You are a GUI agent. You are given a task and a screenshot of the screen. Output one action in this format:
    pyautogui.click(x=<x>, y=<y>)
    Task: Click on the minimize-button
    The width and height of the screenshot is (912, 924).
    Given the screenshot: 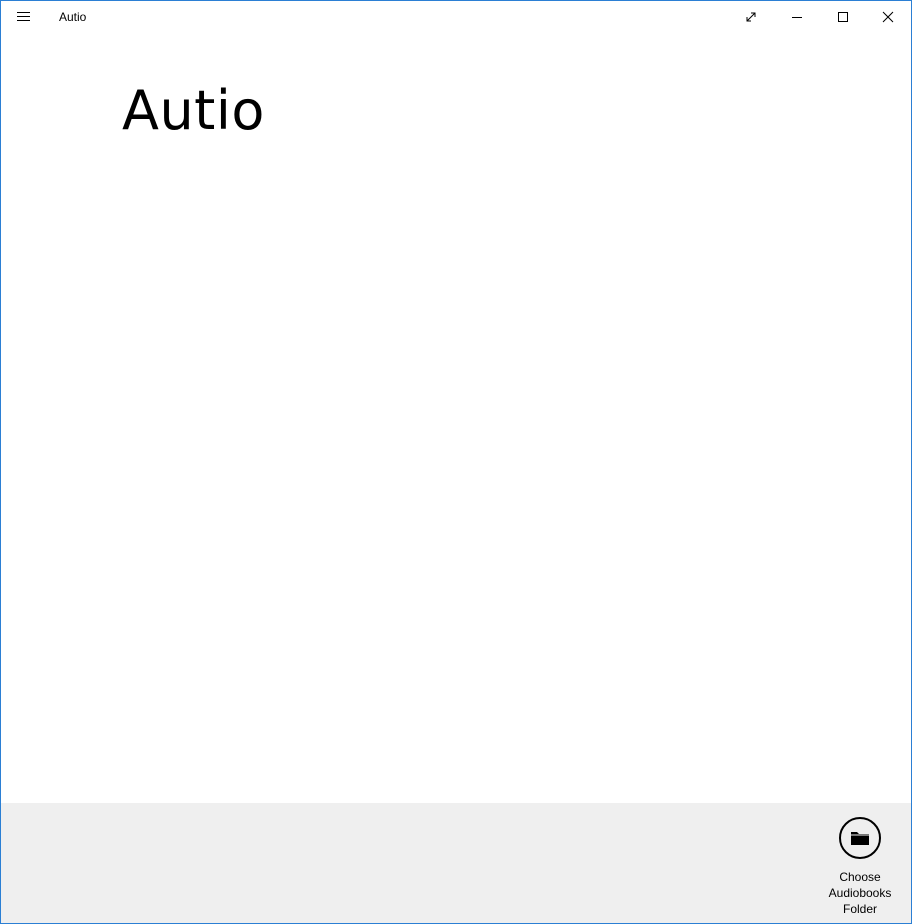 What is the action you would take?
    pyautogui.click(x=797, y=17)
    